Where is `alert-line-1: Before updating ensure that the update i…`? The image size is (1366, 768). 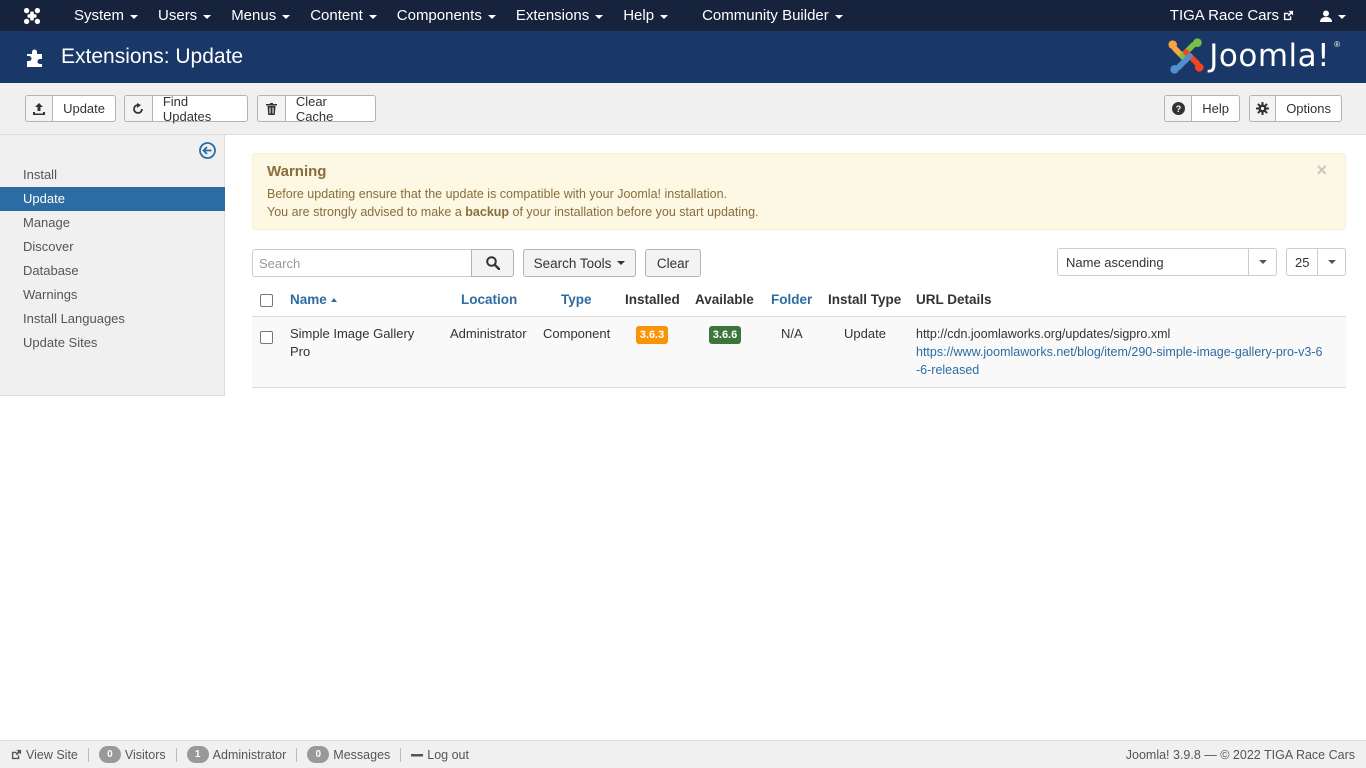
alert-line-1: Before updating ensure that the update i… is located at coordinates (497, 194).